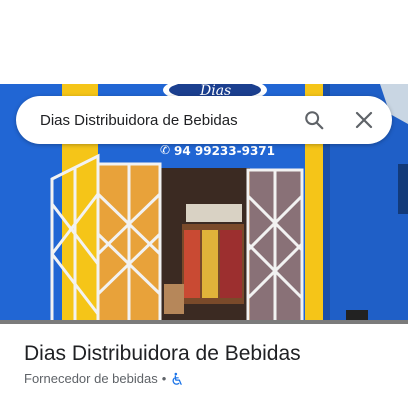 This screenshot has width=408, height=408. I want to click on search-input: Dias Distribuidora de Bebidas, so click(155, 120).